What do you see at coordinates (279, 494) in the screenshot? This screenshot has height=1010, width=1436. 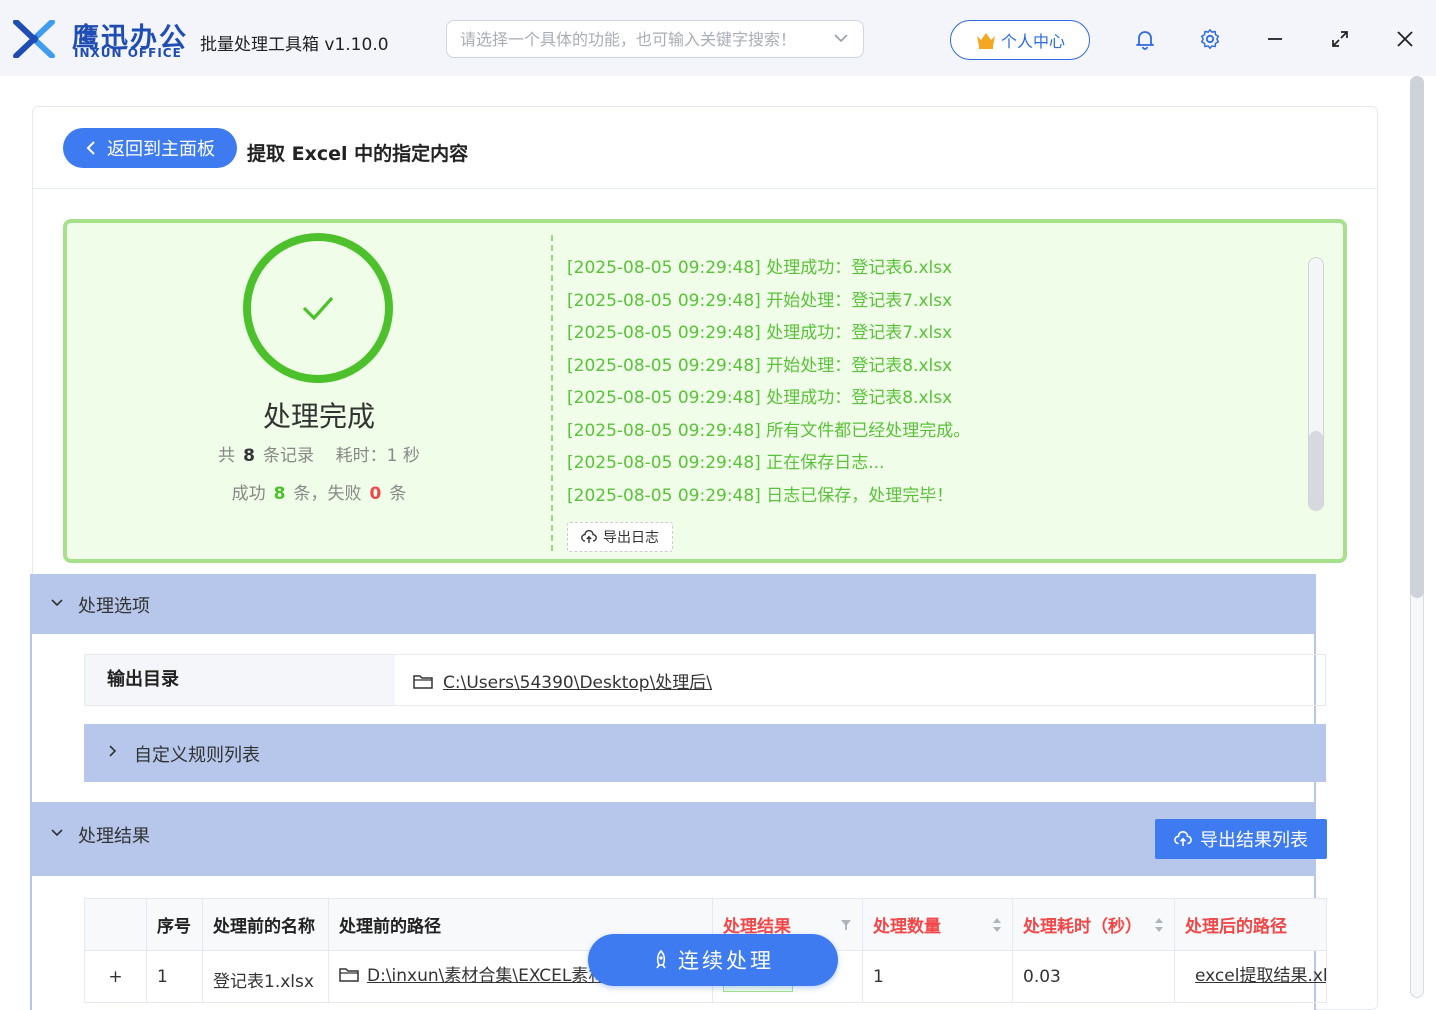 I see `success-count: 8` at bounding box center [279, 494].